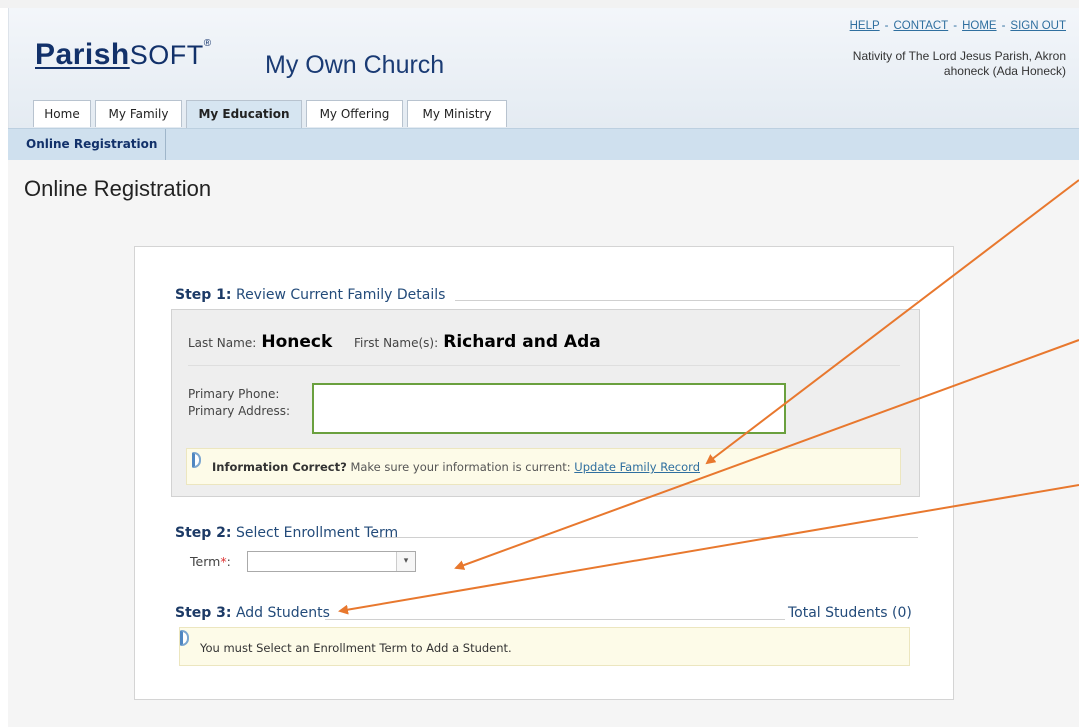 Image resolution: width=1079 pixels, height=727 pixels. I want to click on term-label: Term*:, so click(210, 561).